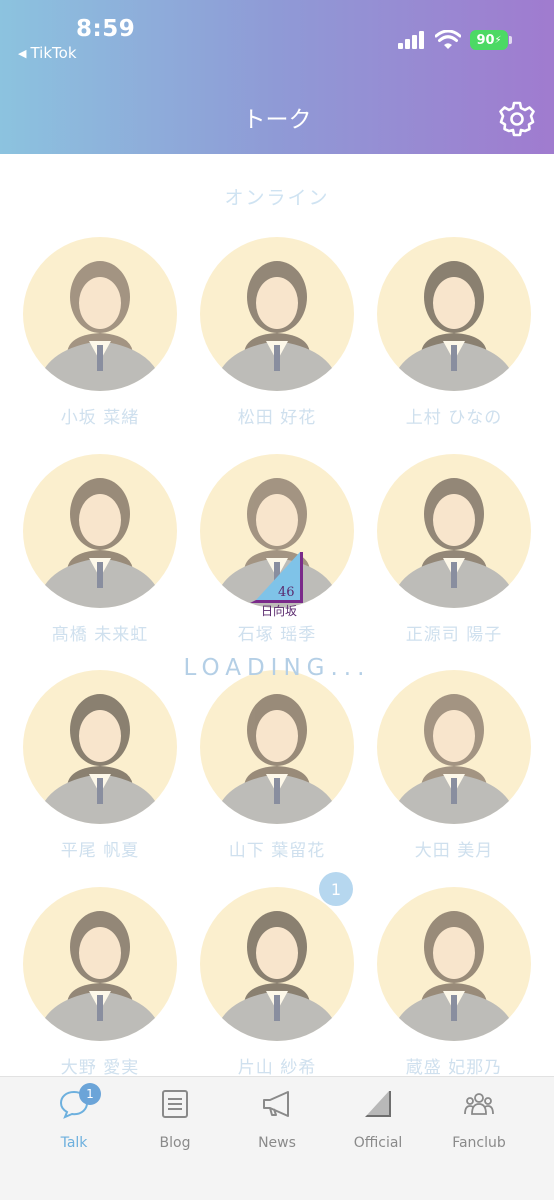  What do you see at coordinates (378, 1122) in the screenshot?
I see `tab-official: Official` at bounding box center [378, 1122].